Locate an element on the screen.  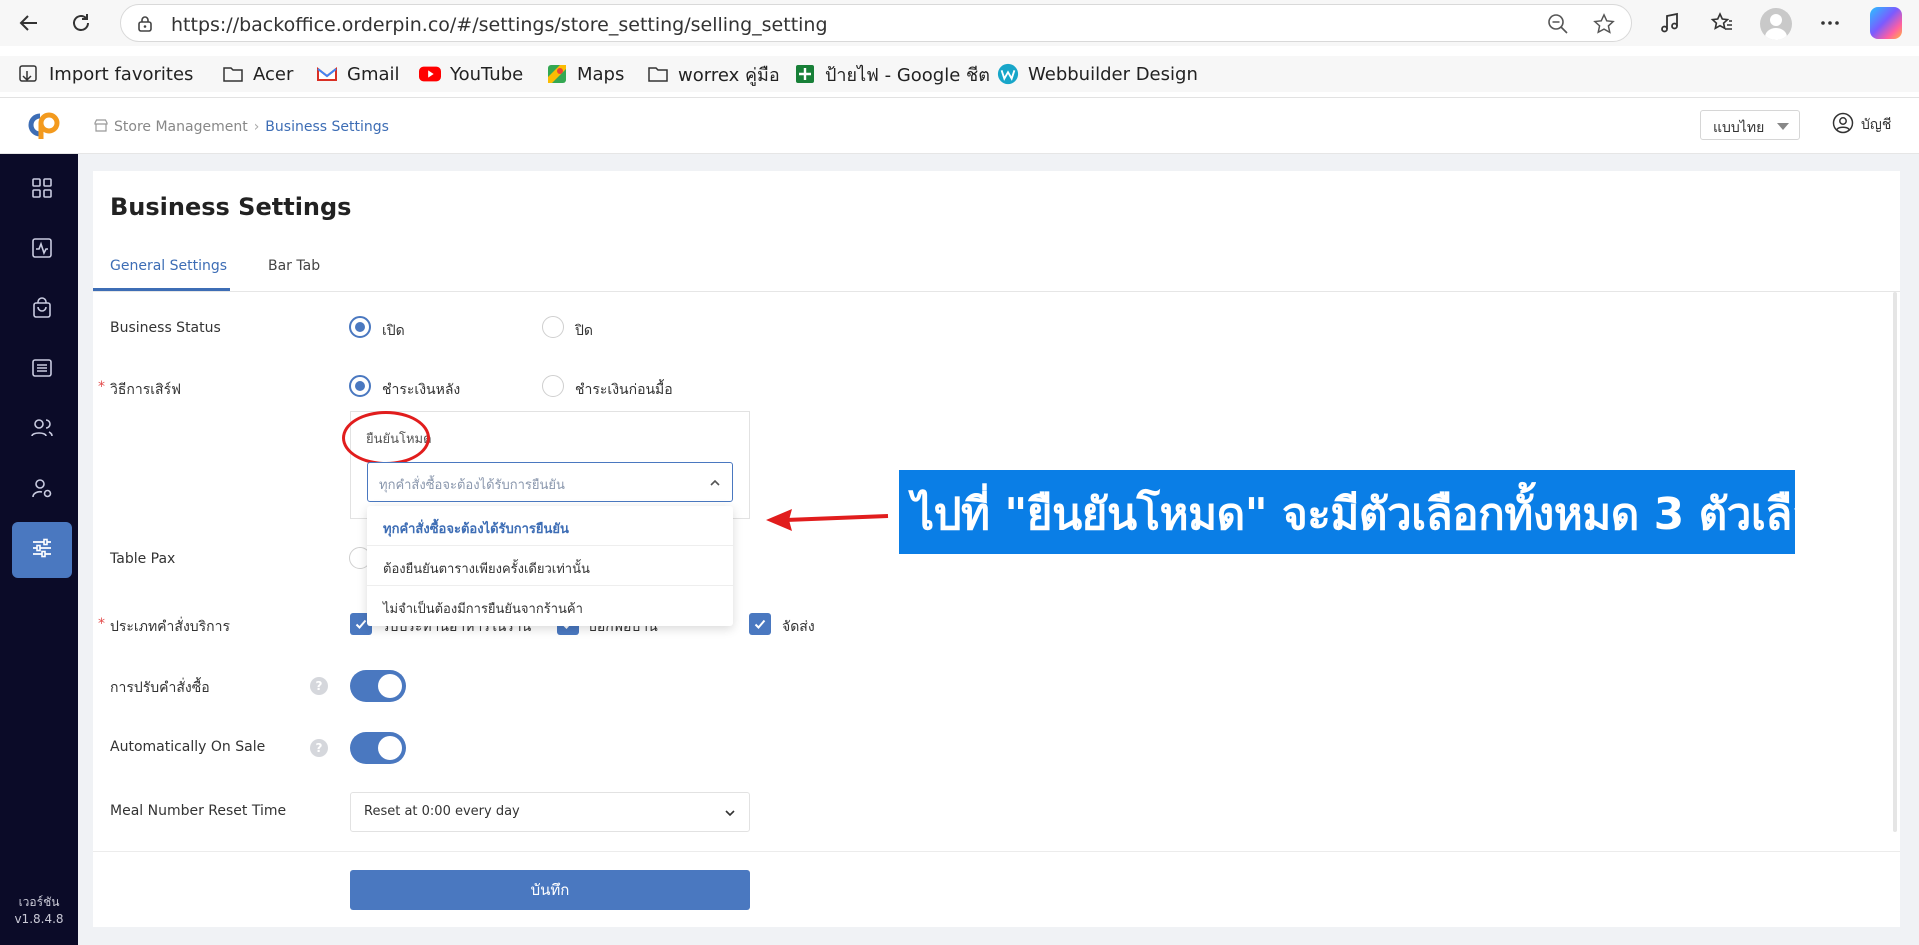
checkbox-delivery is located at coordinates (760, 624).